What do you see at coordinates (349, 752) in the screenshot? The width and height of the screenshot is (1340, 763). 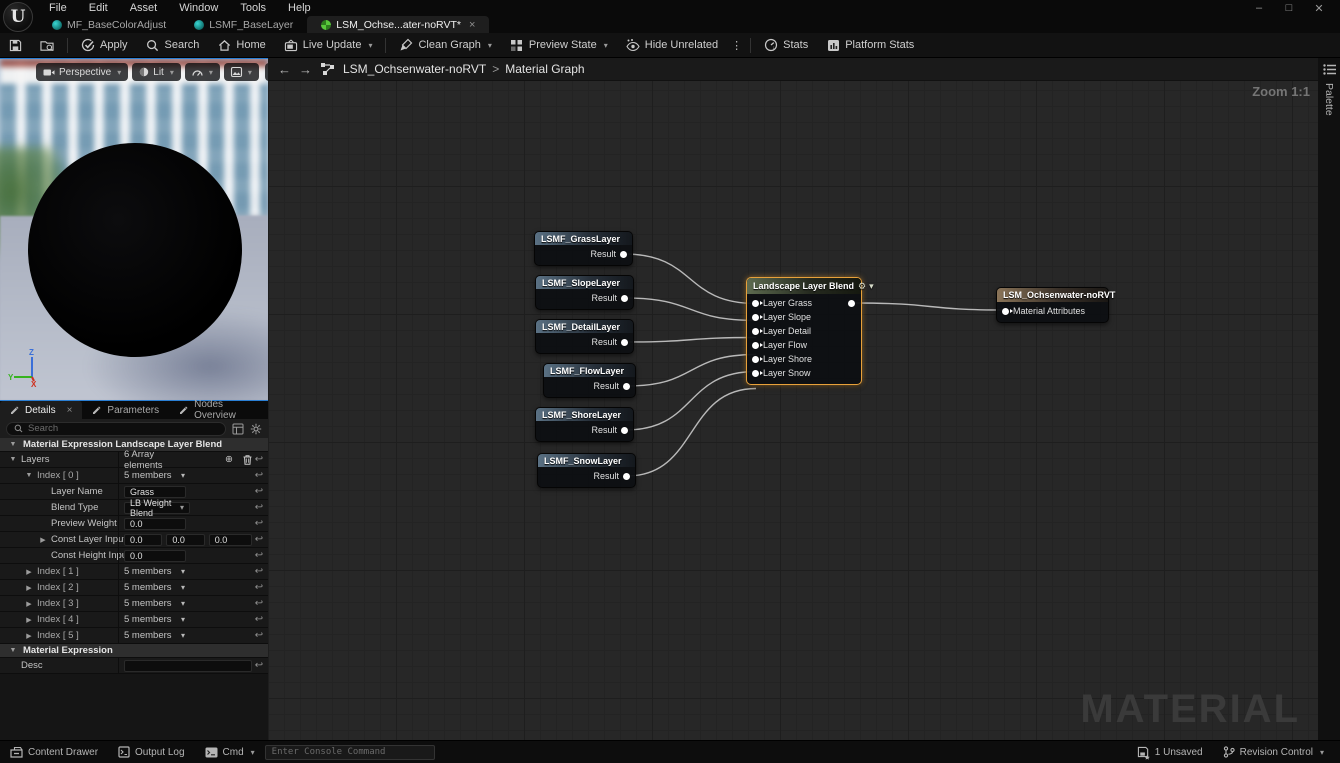 I see `console-command-input: Enter Console Command` at bounding box center [349, 752].